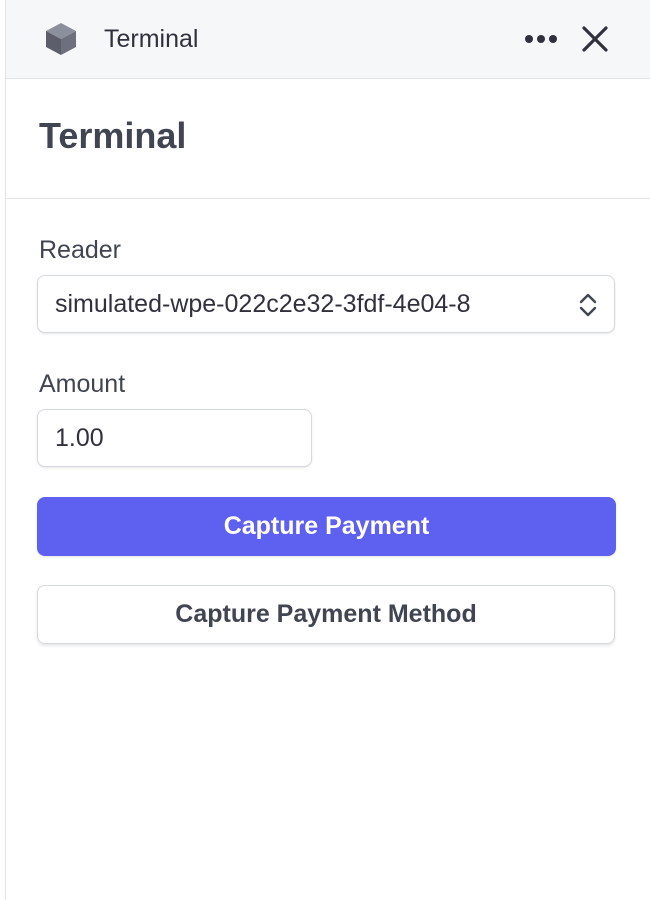 Image resolution: width=650 pixels, height=900 pixels. Describe the element at coordinates (113, 135) in the screenshot. I see `page-title: Terminal` at that location.